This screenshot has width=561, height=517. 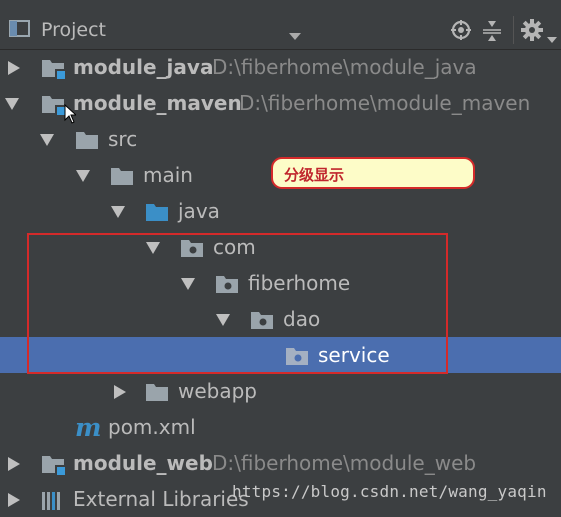 What do you see at coordinates (88, 427) in the screenshot?
I see `maven-file-icon: m` at bounding box center [88, 427].